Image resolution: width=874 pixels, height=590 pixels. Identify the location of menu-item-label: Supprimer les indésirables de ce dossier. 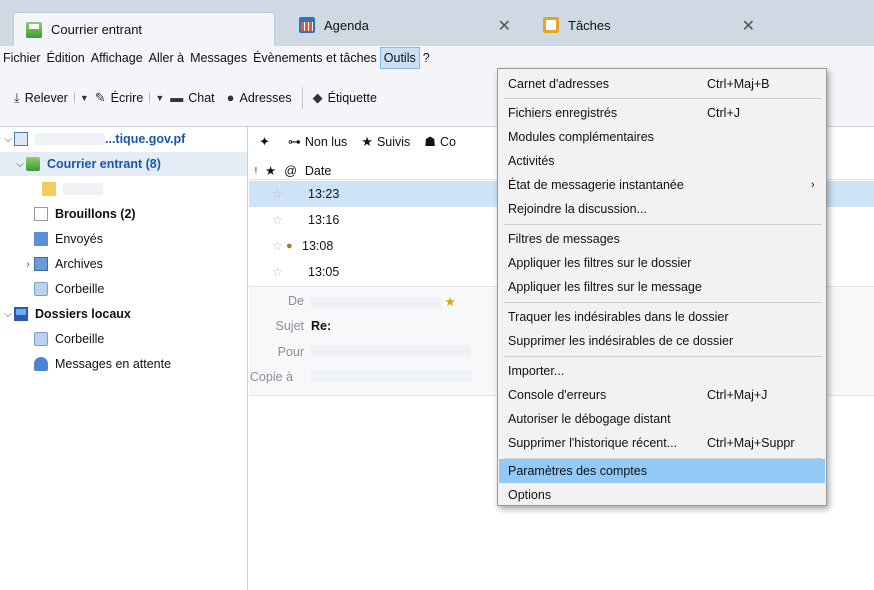
(621, 341).